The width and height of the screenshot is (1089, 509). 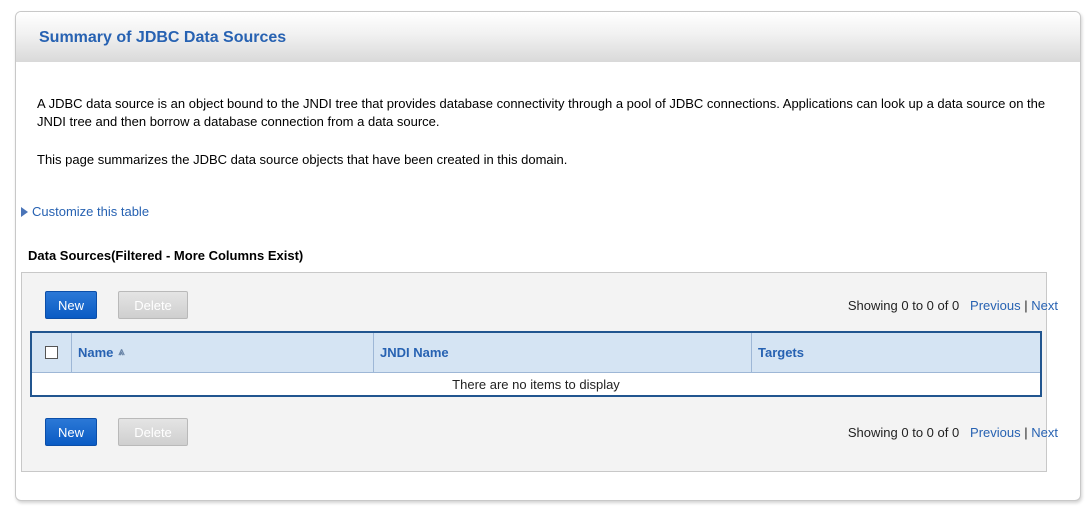 What do you see at coordinates (96, 352) in the screenshot?
I see `column-name-label: Name` at bounding box center [96, 352].